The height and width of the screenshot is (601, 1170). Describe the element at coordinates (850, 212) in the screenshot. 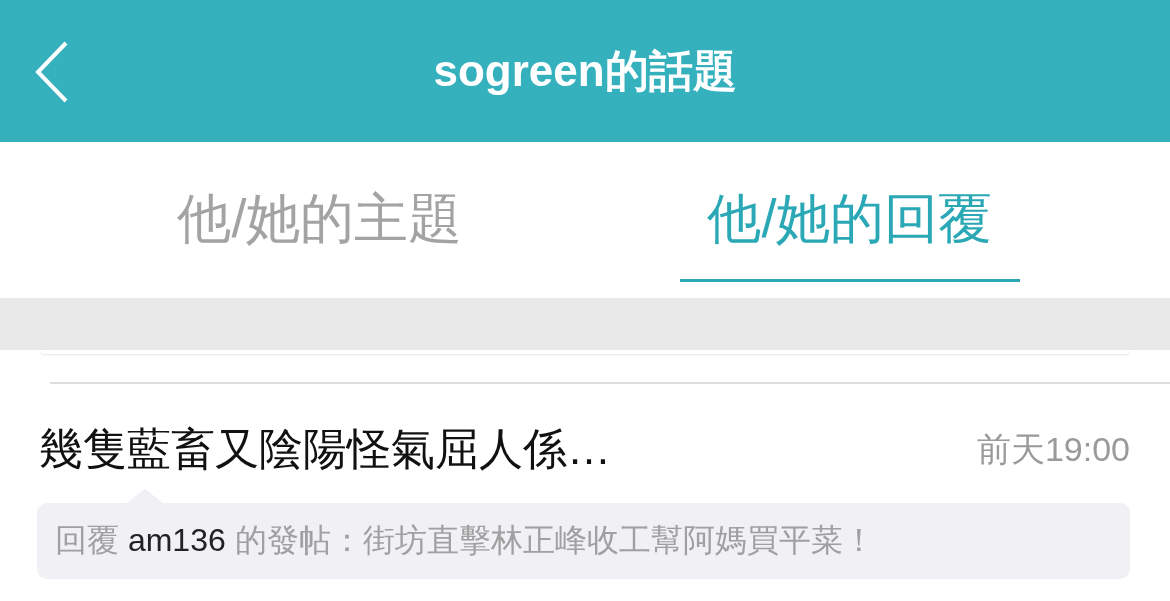

I see `tab: 他/她的回覆` at that location.